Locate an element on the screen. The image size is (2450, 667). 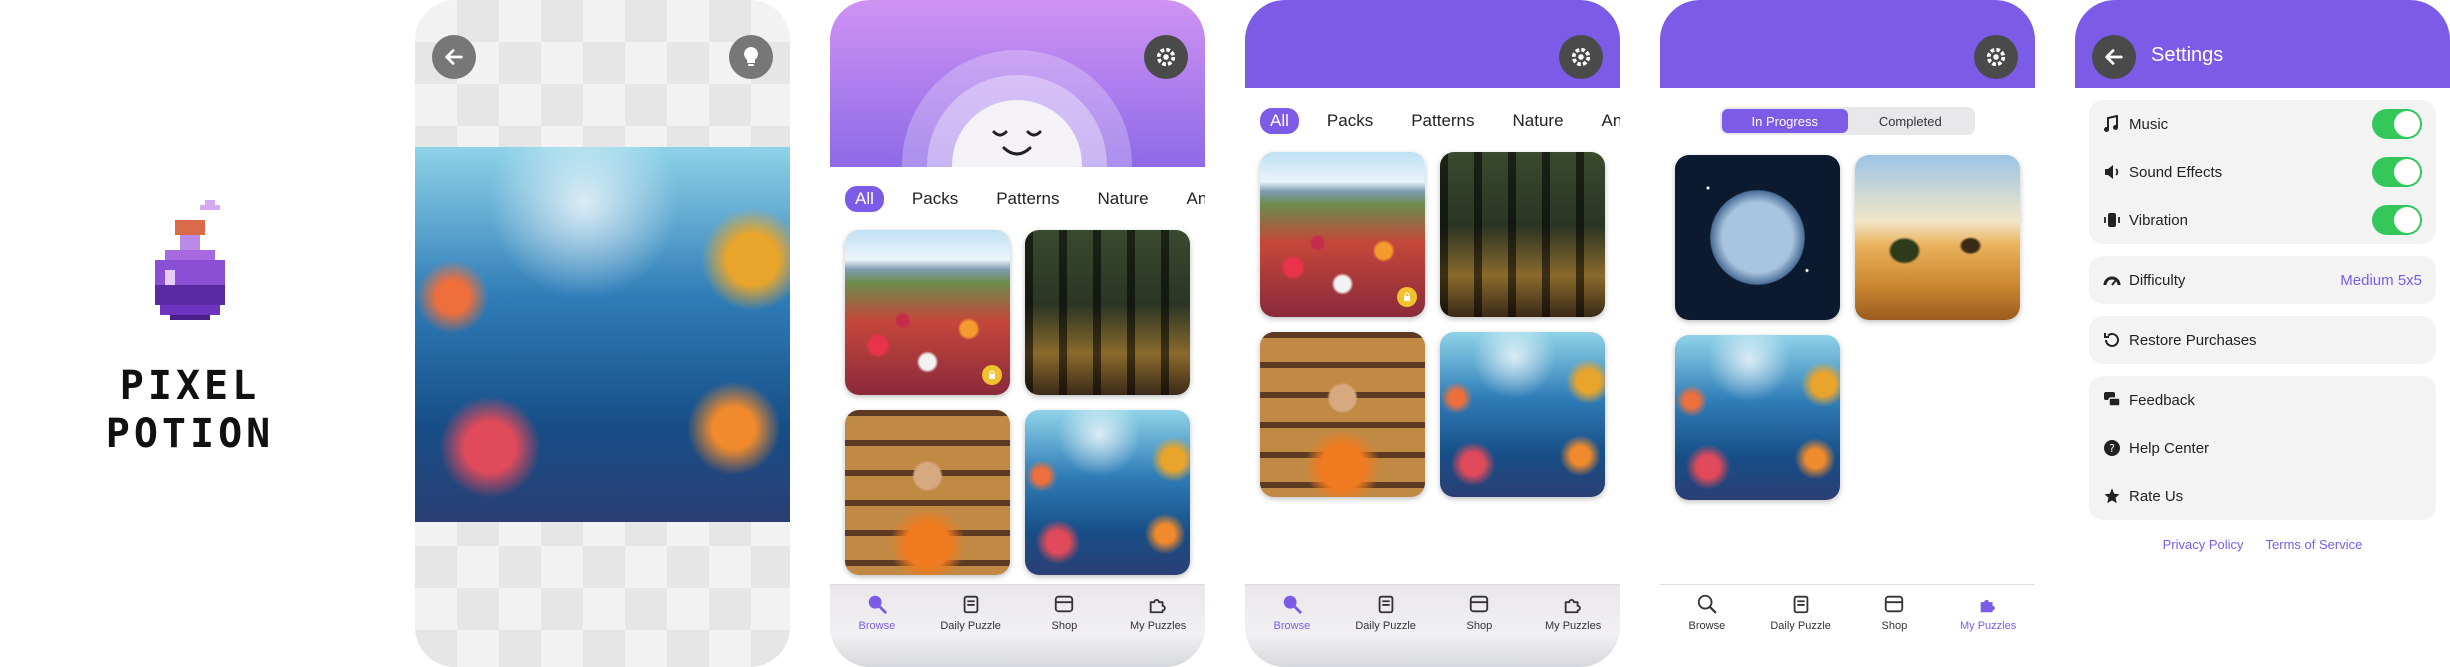
segment-completed: Completed is located at coordinates (1911, 121).